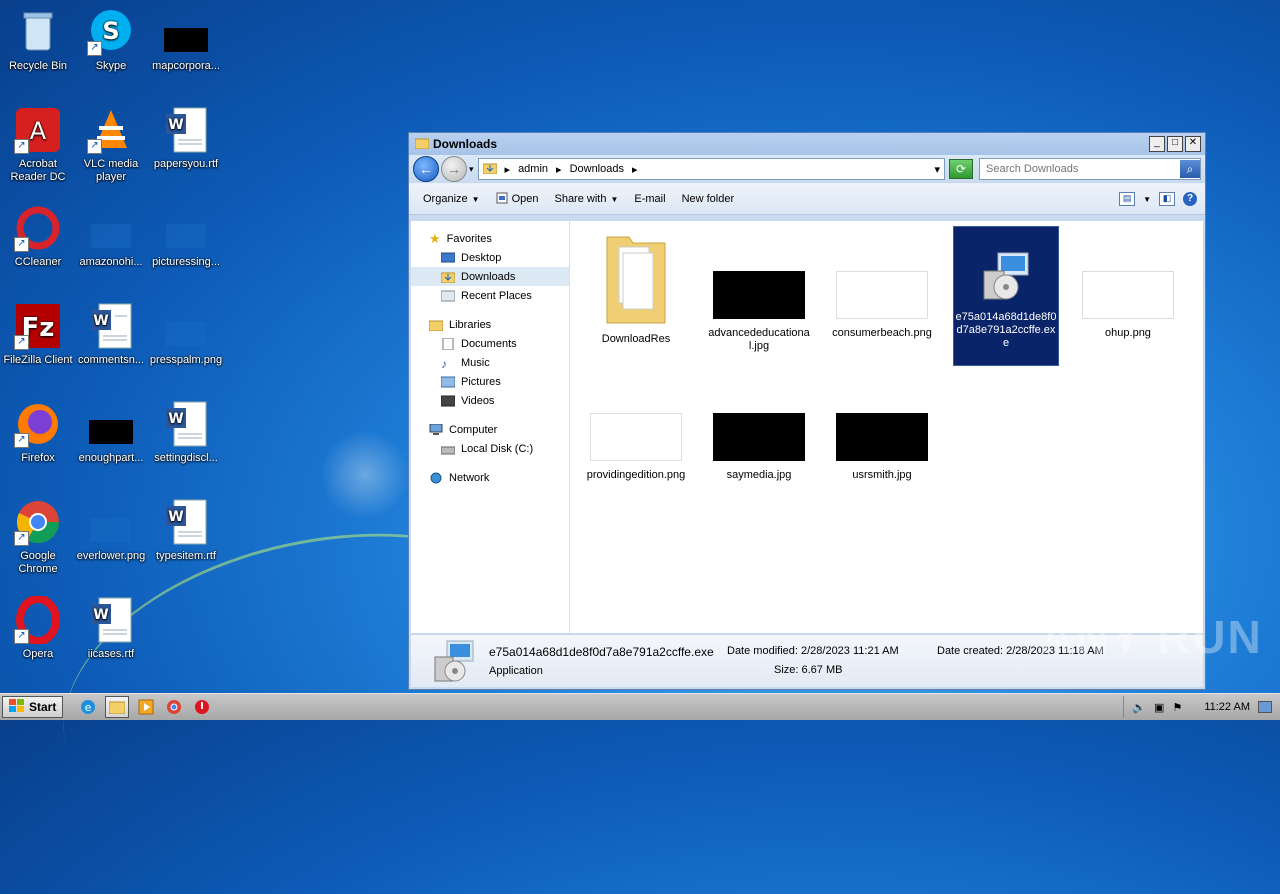  What do you see at coordinates (711, 169) in the screenshot?
I see `address-box: ▸ admin ▸ Downloads ▸ ▾` at bounding box center [711, 169].